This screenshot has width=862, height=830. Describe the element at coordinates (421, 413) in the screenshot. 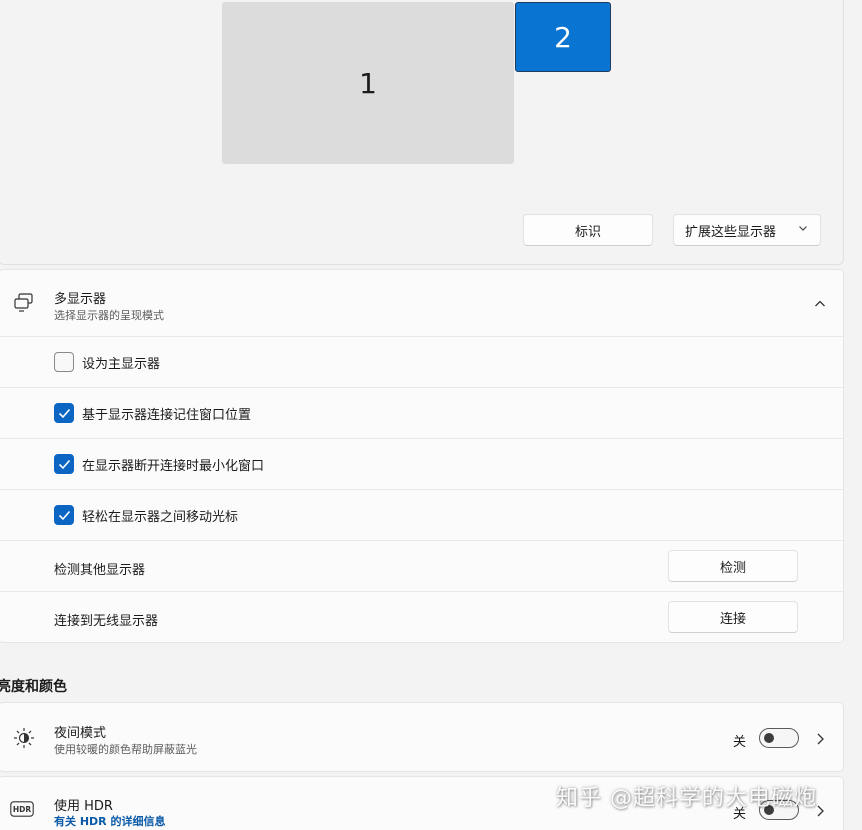

I see `option-row-remember-windows: 基于显示器连接记住窗口位置` at that location.